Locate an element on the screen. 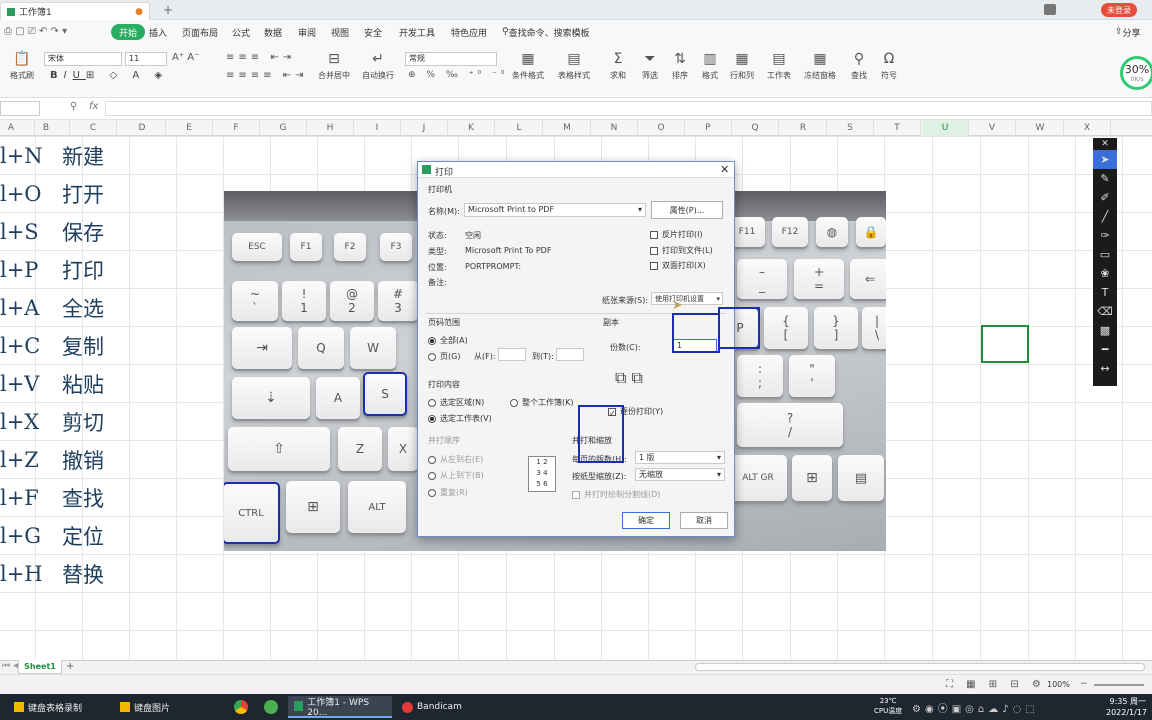  column-header-g: G is located at coordinates (283, 128).